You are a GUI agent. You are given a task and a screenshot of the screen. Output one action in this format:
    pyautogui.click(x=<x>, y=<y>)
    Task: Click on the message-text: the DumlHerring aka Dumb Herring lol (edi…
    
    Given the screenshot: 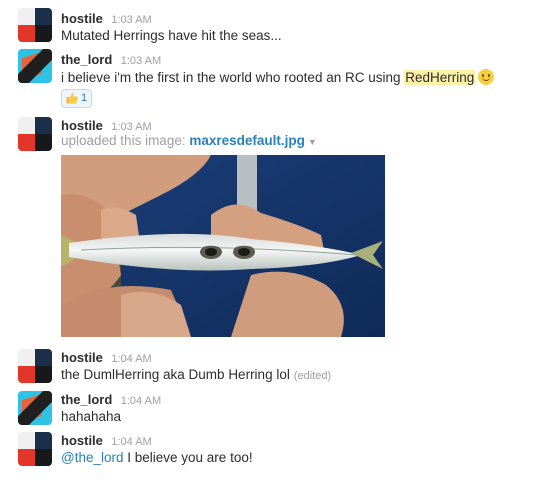 What is the action you would take?
    pyautogui.click(x=196, y=374)
    